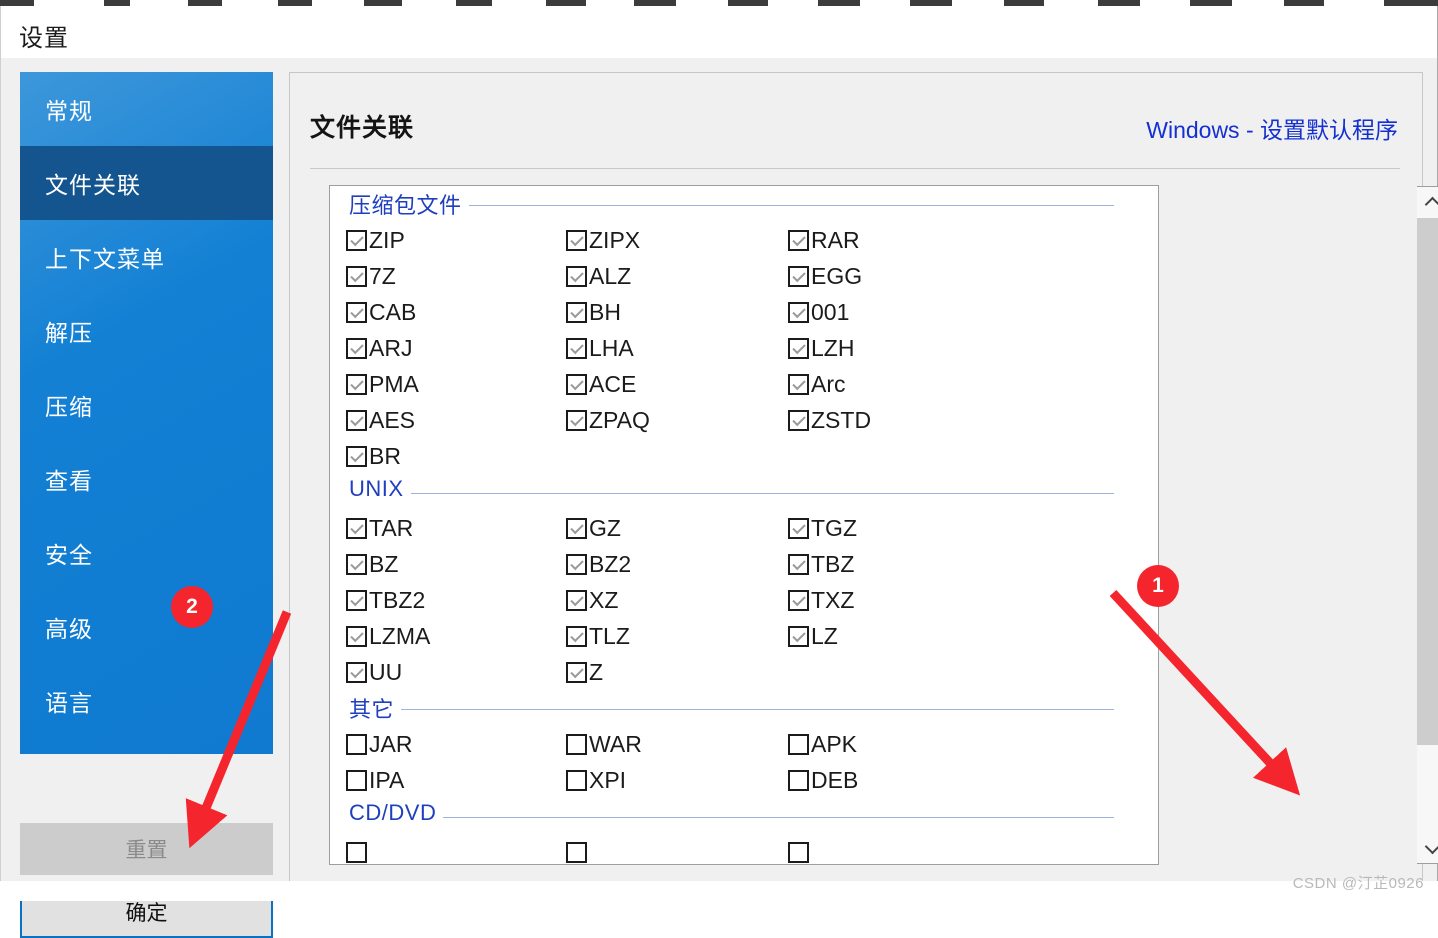  Describe the element at coordinates (600, 348) in the screenshot. I see `checkbox-item: LHA` at that location.